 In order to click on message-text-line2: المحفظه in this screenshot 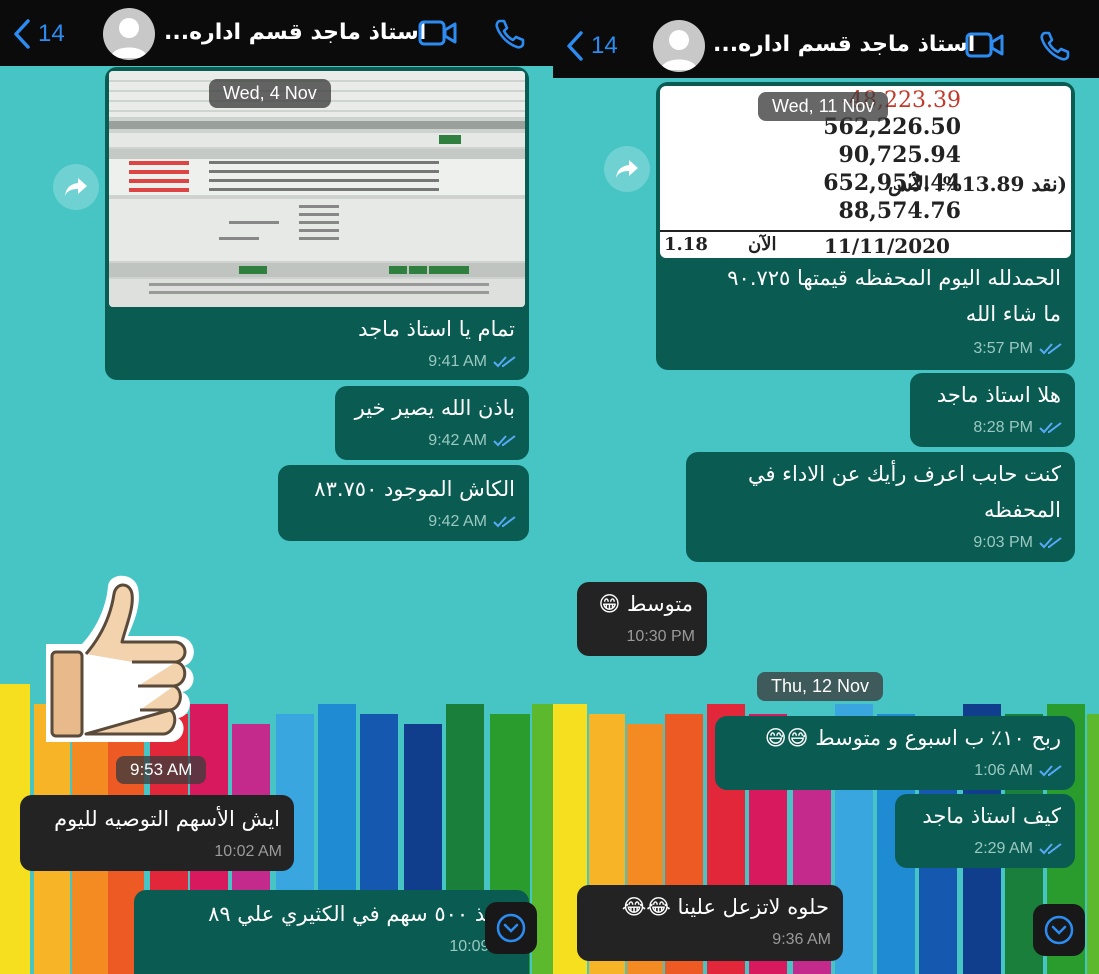, I will do `click(1022, 510)`.